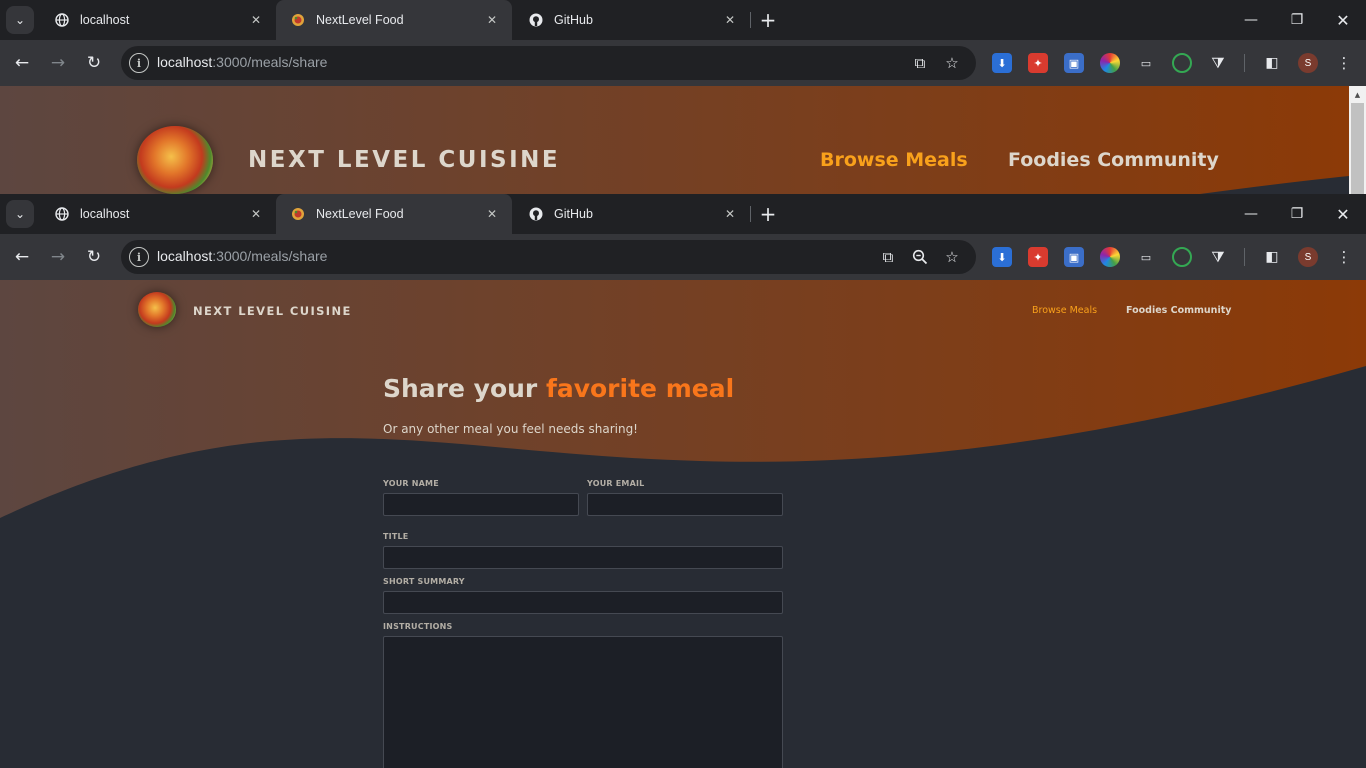 The width and height of the screenshot is (1366, 768). What do you see at coordinates (640, 388) in the screenshot?
I see `page-title-accent: favorite meal` at bounding box center [640, 388].